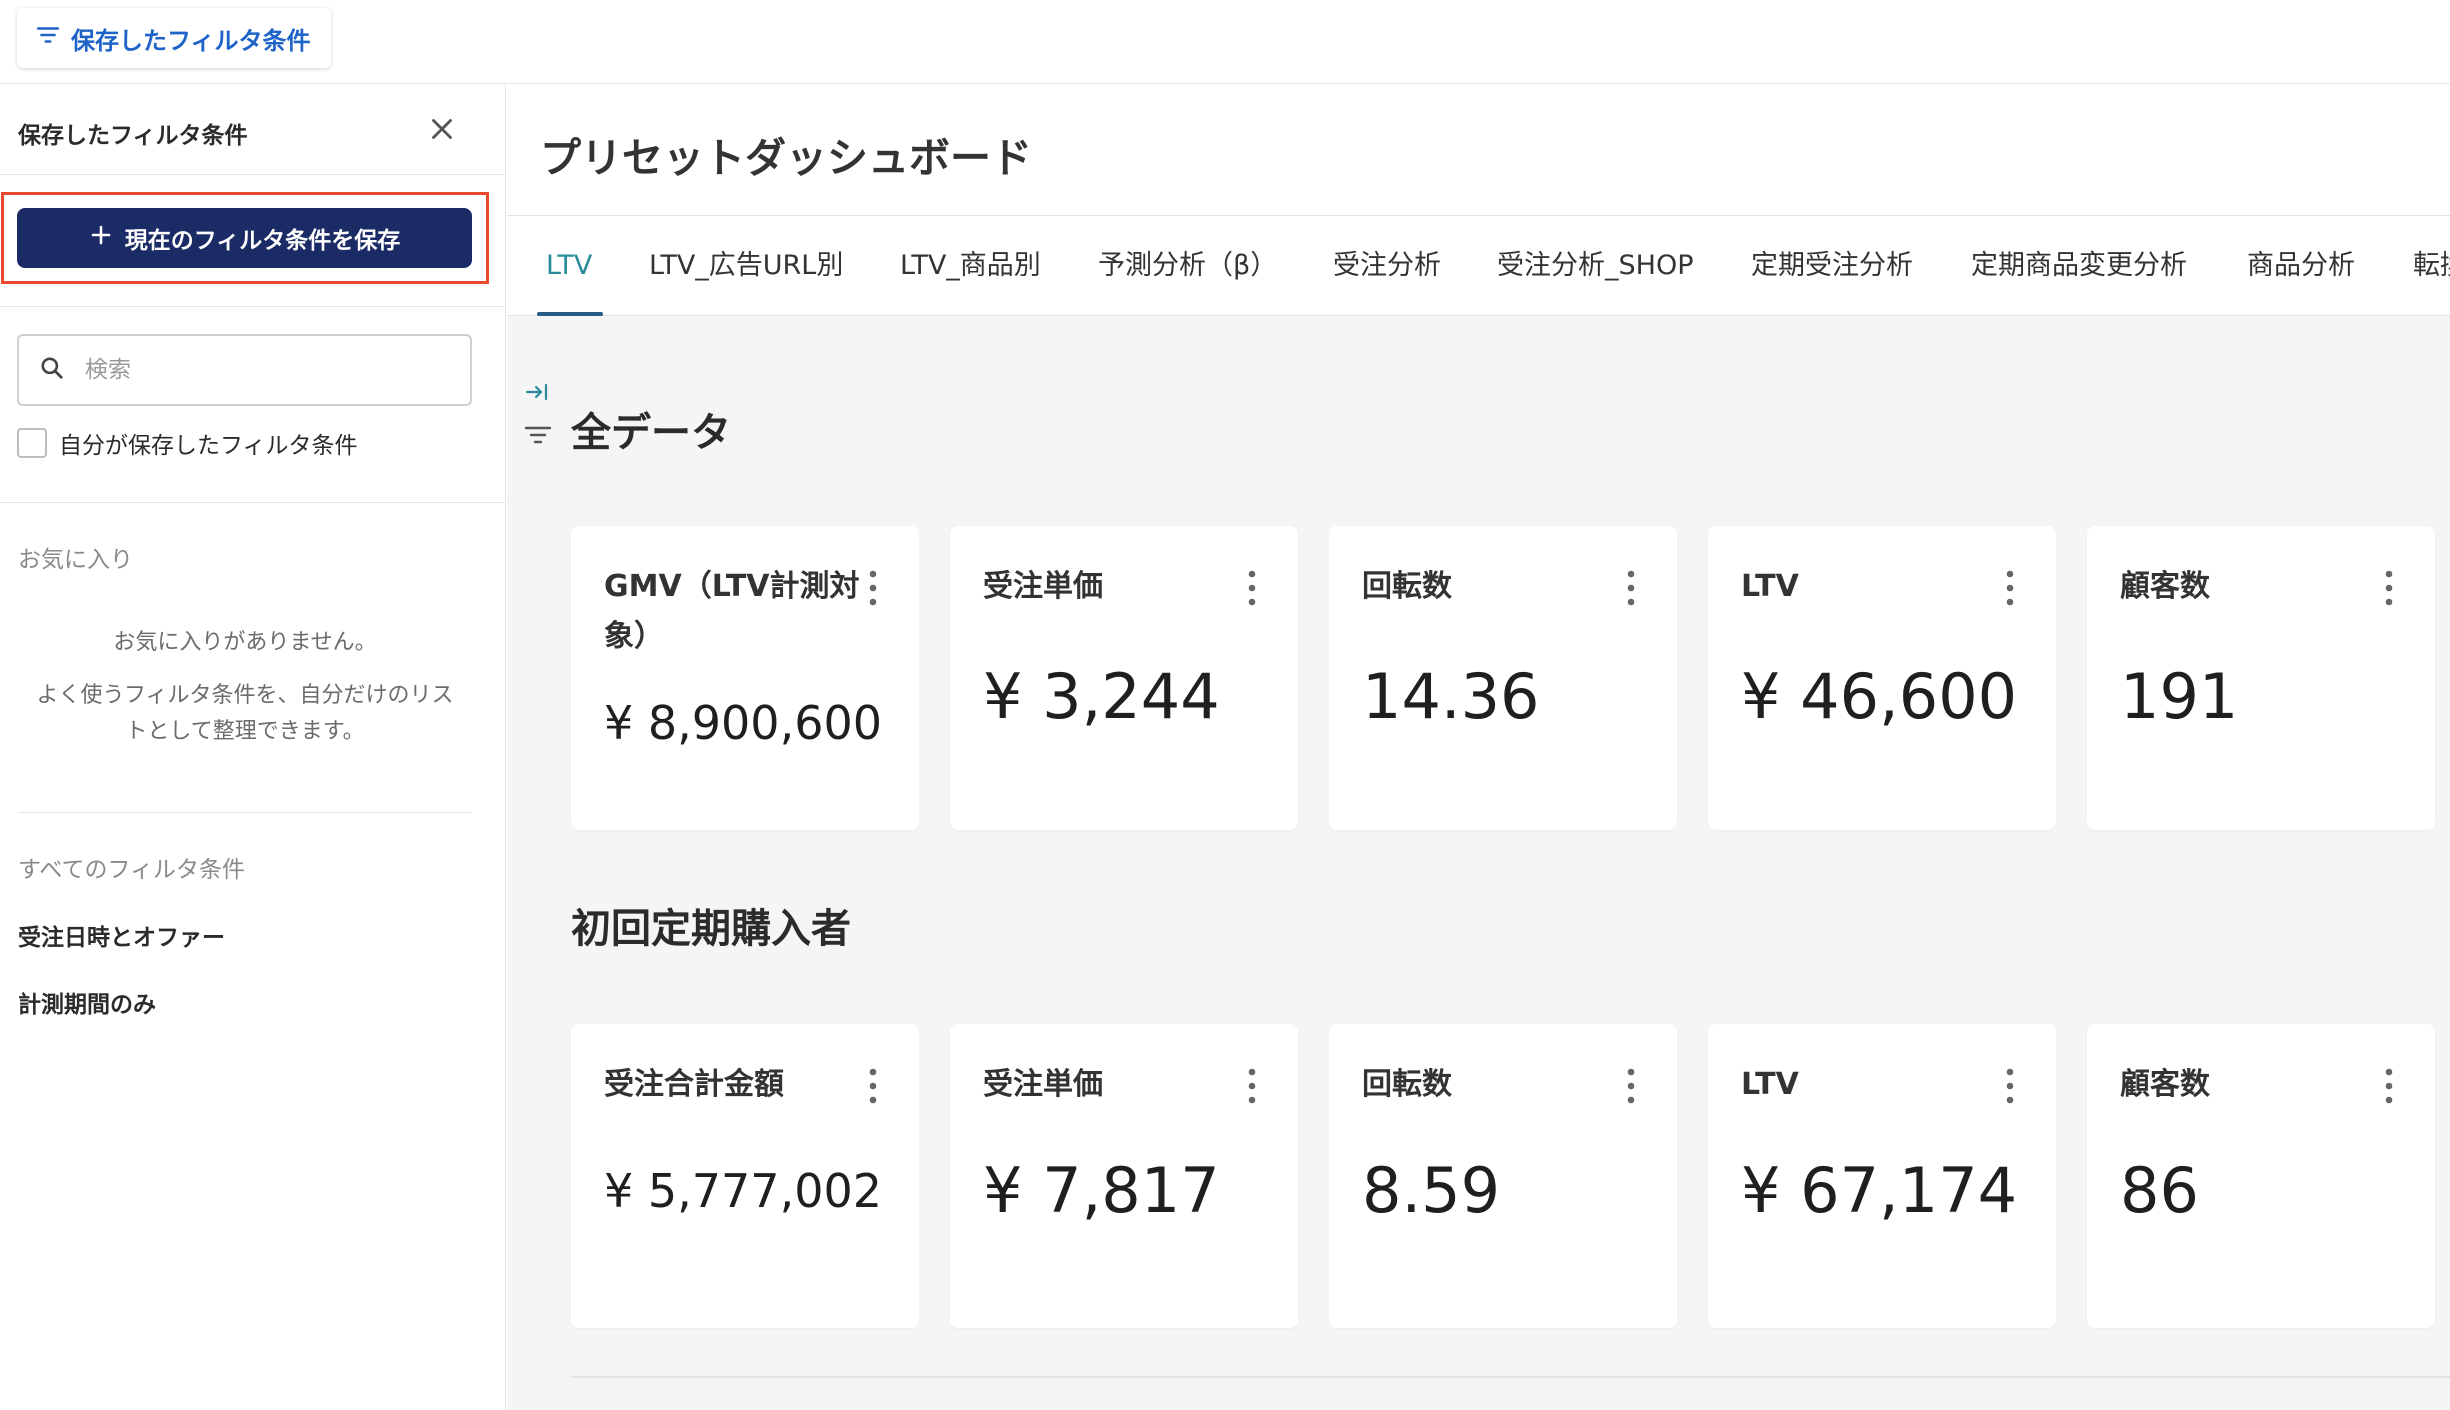  What do you see at coordinates (132, 870) in the screenshot?
I see `all-filters-heading: すべてのフィルタ条件` at bounding box center [132, 870].